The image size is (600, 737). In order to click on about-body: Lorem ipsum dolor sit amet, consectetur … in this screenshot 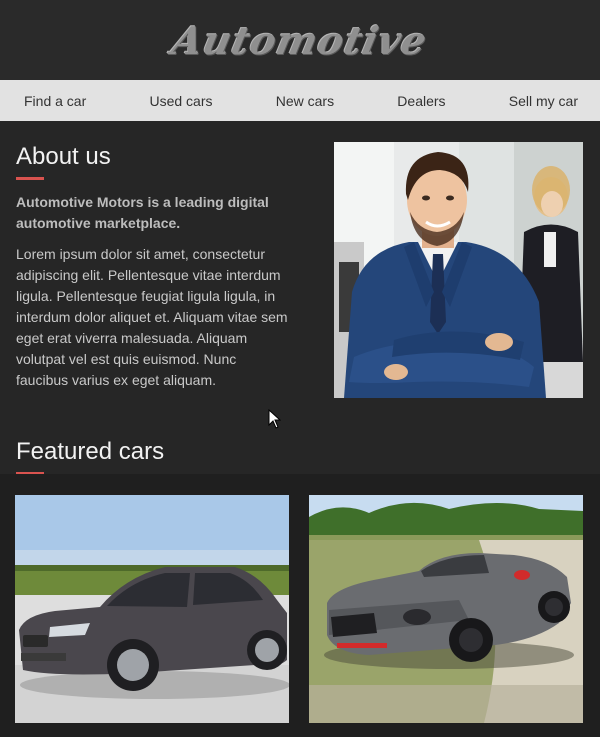, I will do `click(152, 317)`.